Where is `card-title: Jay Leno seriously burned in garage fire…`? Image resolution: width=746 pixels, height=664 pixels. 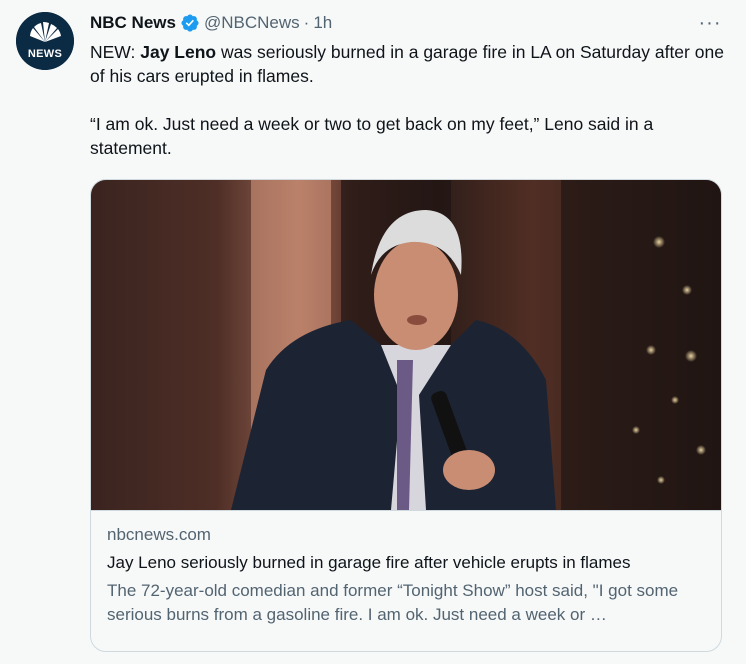
card-title: Jay Leno seriously burned in garage fire… is located at coordinates (369, 562).